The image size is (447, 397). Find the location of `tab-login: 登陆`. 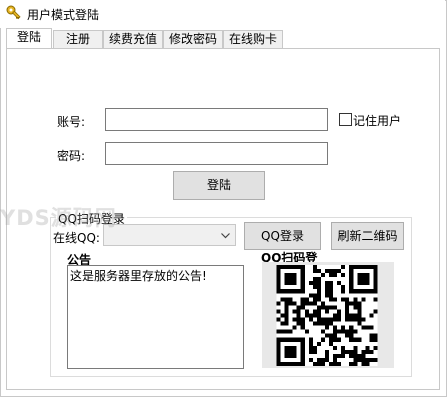

tab-login: 登陆 is located at coordinates (29, 38).